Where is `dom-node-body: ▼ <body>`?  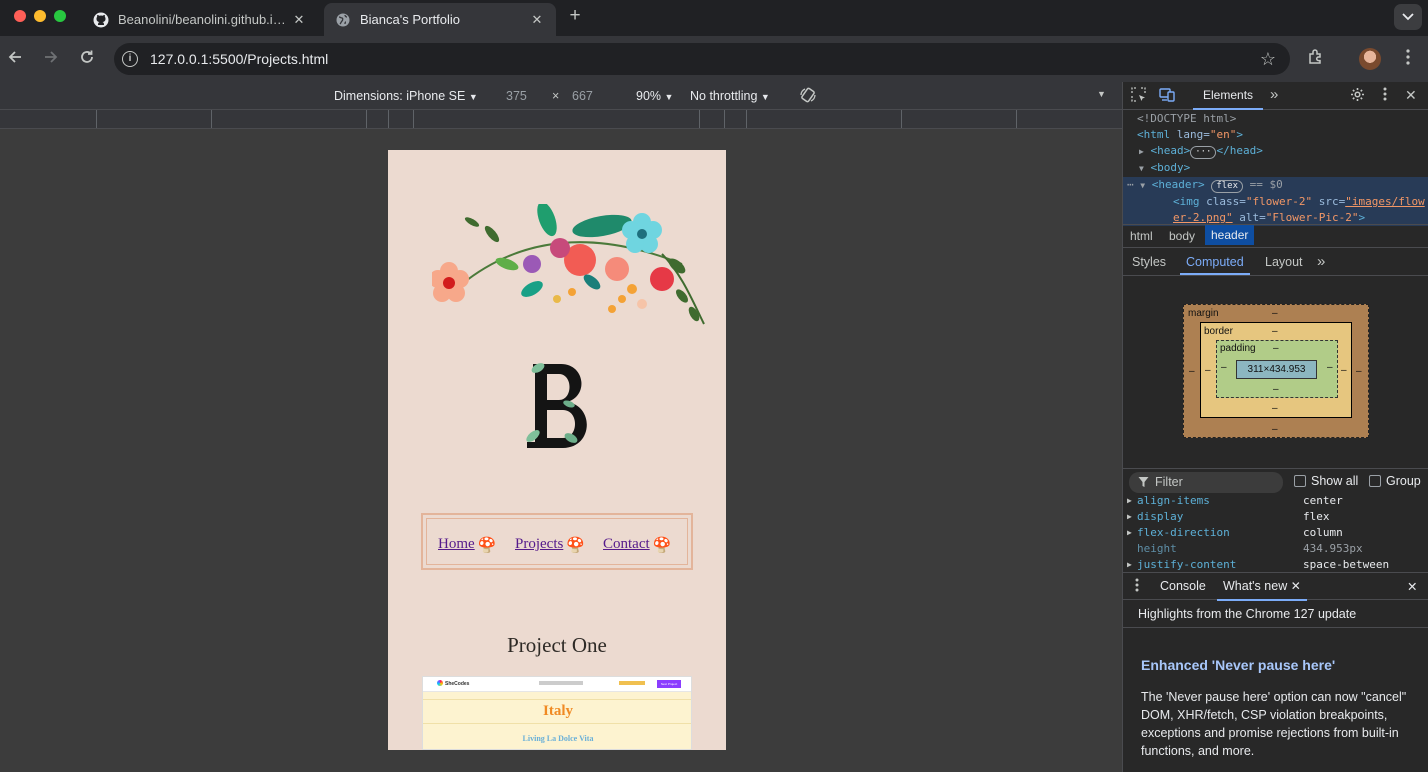 dom-node-body: ▼ <body> is located at coordinates (1275, 168).